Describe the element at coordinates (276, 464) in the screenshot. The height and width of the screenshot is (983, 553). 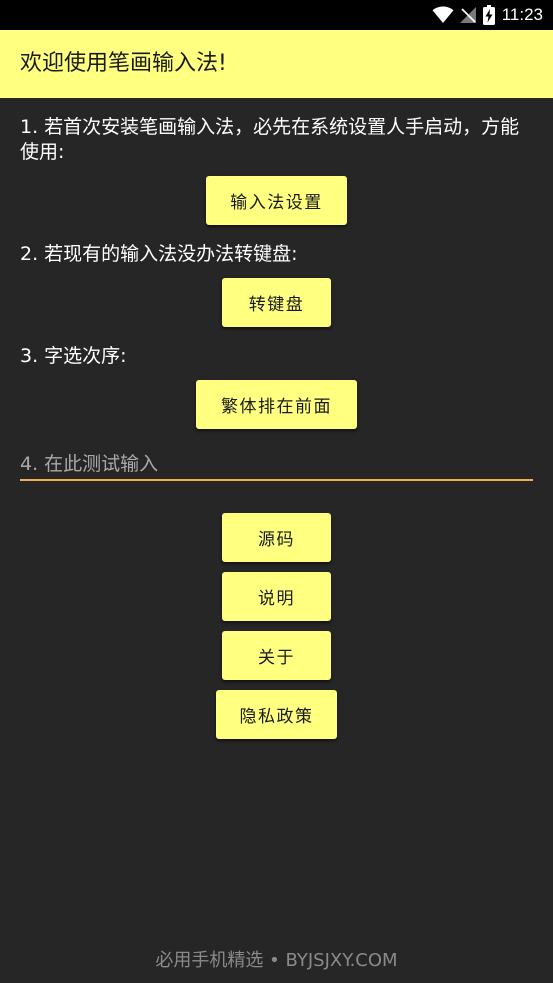
I see `test-input-field` at that location.